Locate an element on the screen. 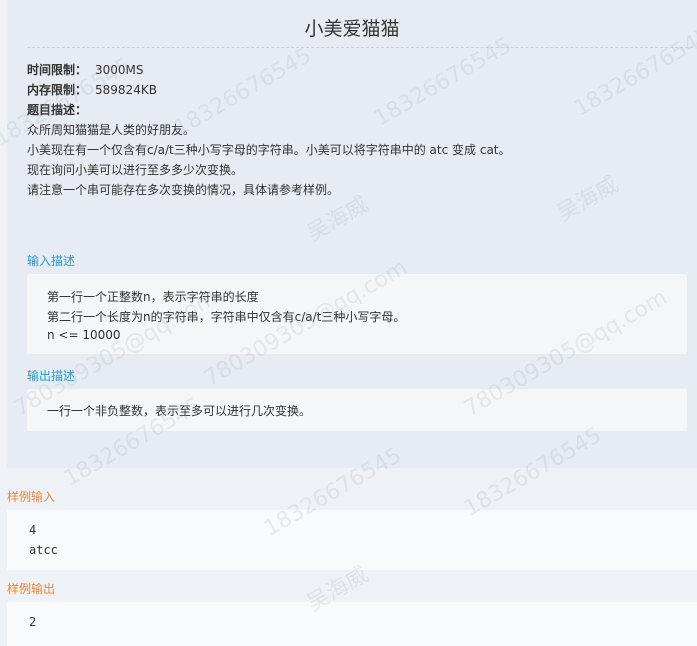  input-description-label: 输入描述 is located at coordinates (51, 261).